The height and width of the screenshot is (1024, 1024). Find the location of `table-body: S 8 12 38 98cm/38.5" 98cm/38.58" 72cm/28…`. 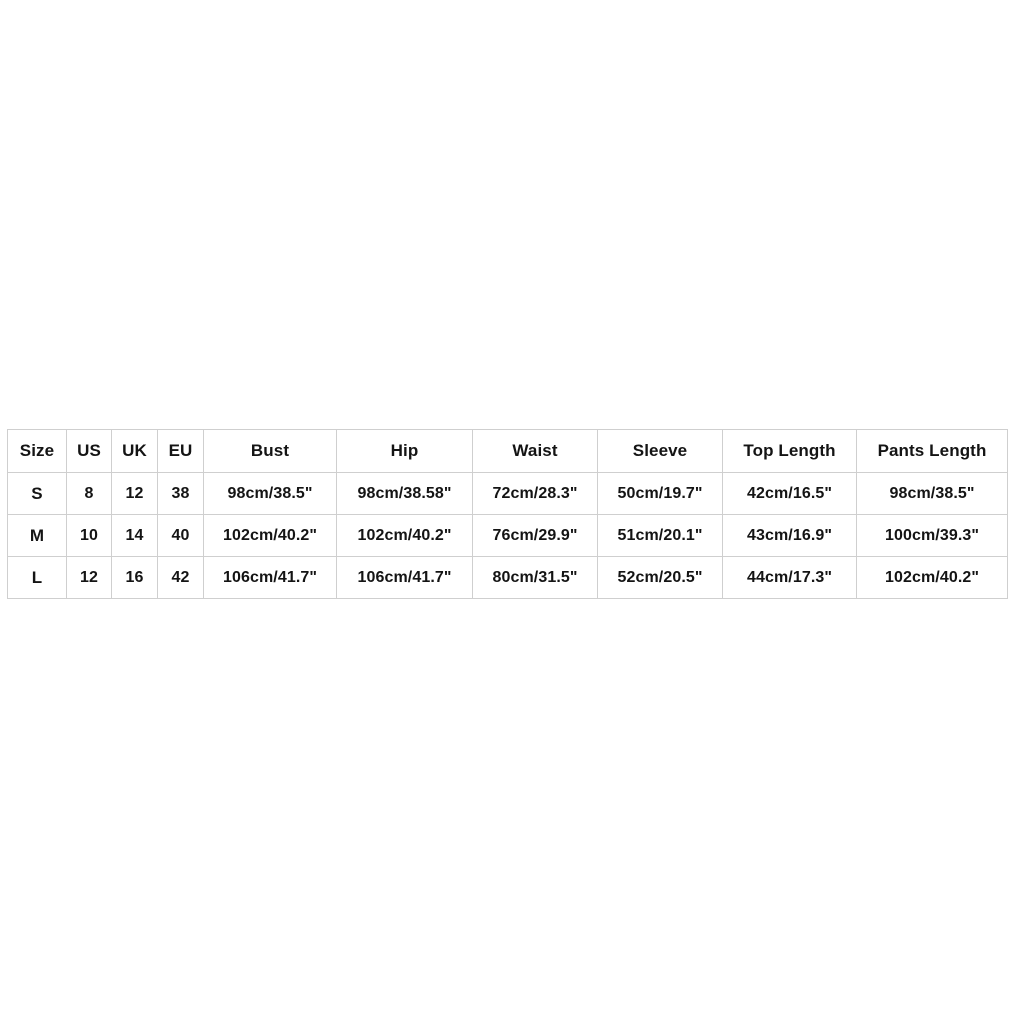

table-body: S 8 12 38 98cm/38.5" 98cm/38.58" 72cm/28… is located at coordinates (507, 535).